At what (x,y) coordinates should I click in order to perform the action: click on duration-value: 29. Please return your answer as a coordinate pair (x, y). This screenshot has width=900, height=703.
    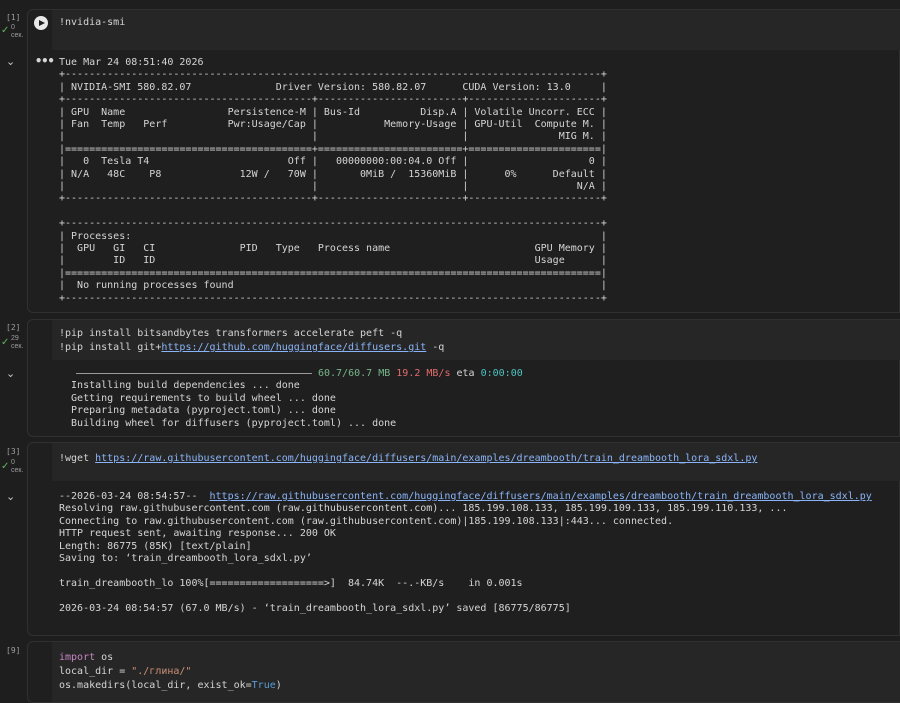
    Looking at the image, I should click on (15, 338).